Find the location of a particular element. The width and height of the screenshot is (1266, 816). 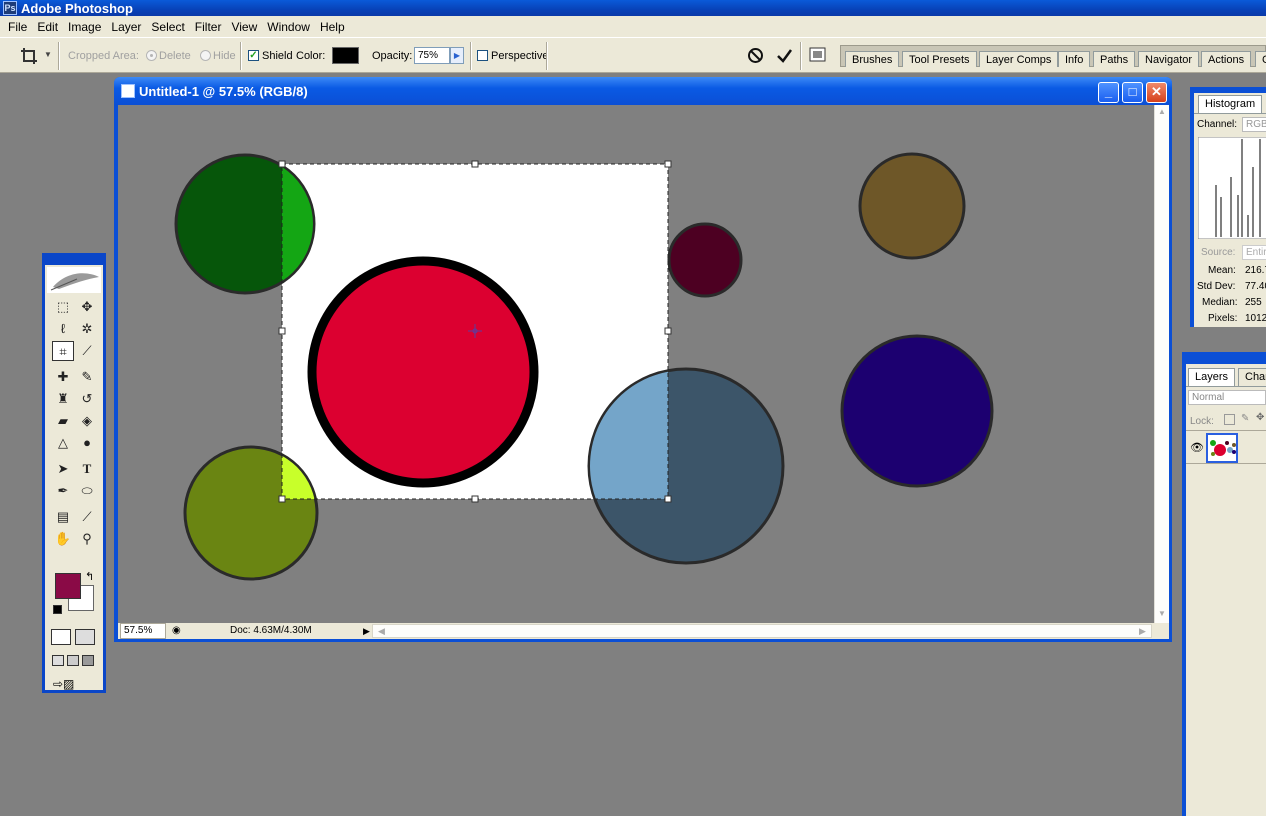

pen-tool-icon: ✒ is located at coordinates (63, 491).